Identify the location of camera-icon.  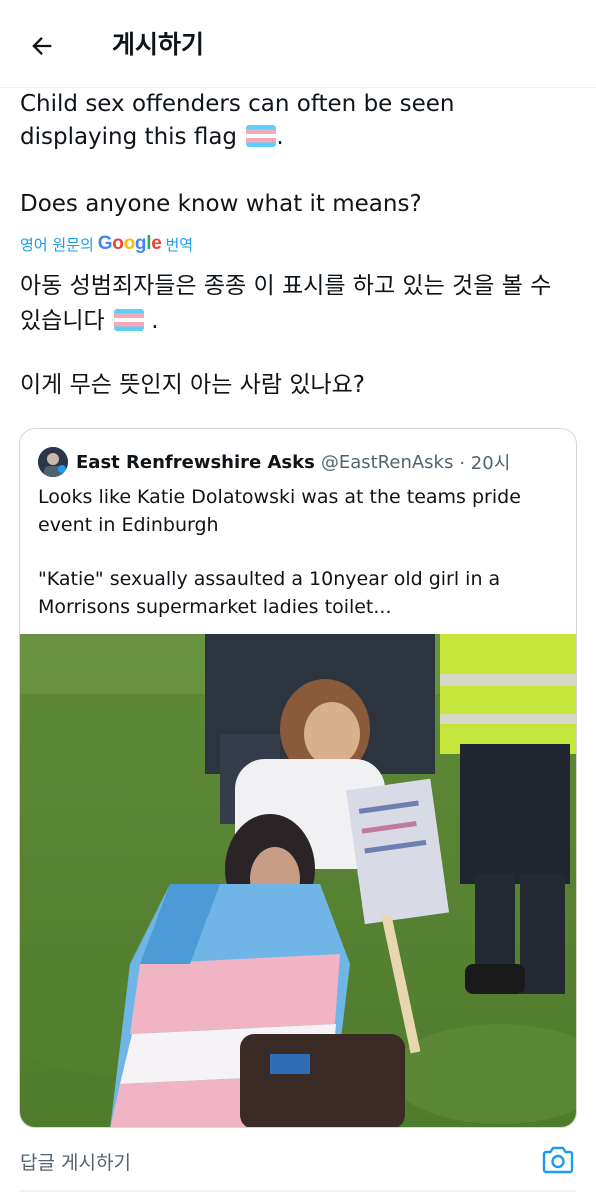
(558, 1160).